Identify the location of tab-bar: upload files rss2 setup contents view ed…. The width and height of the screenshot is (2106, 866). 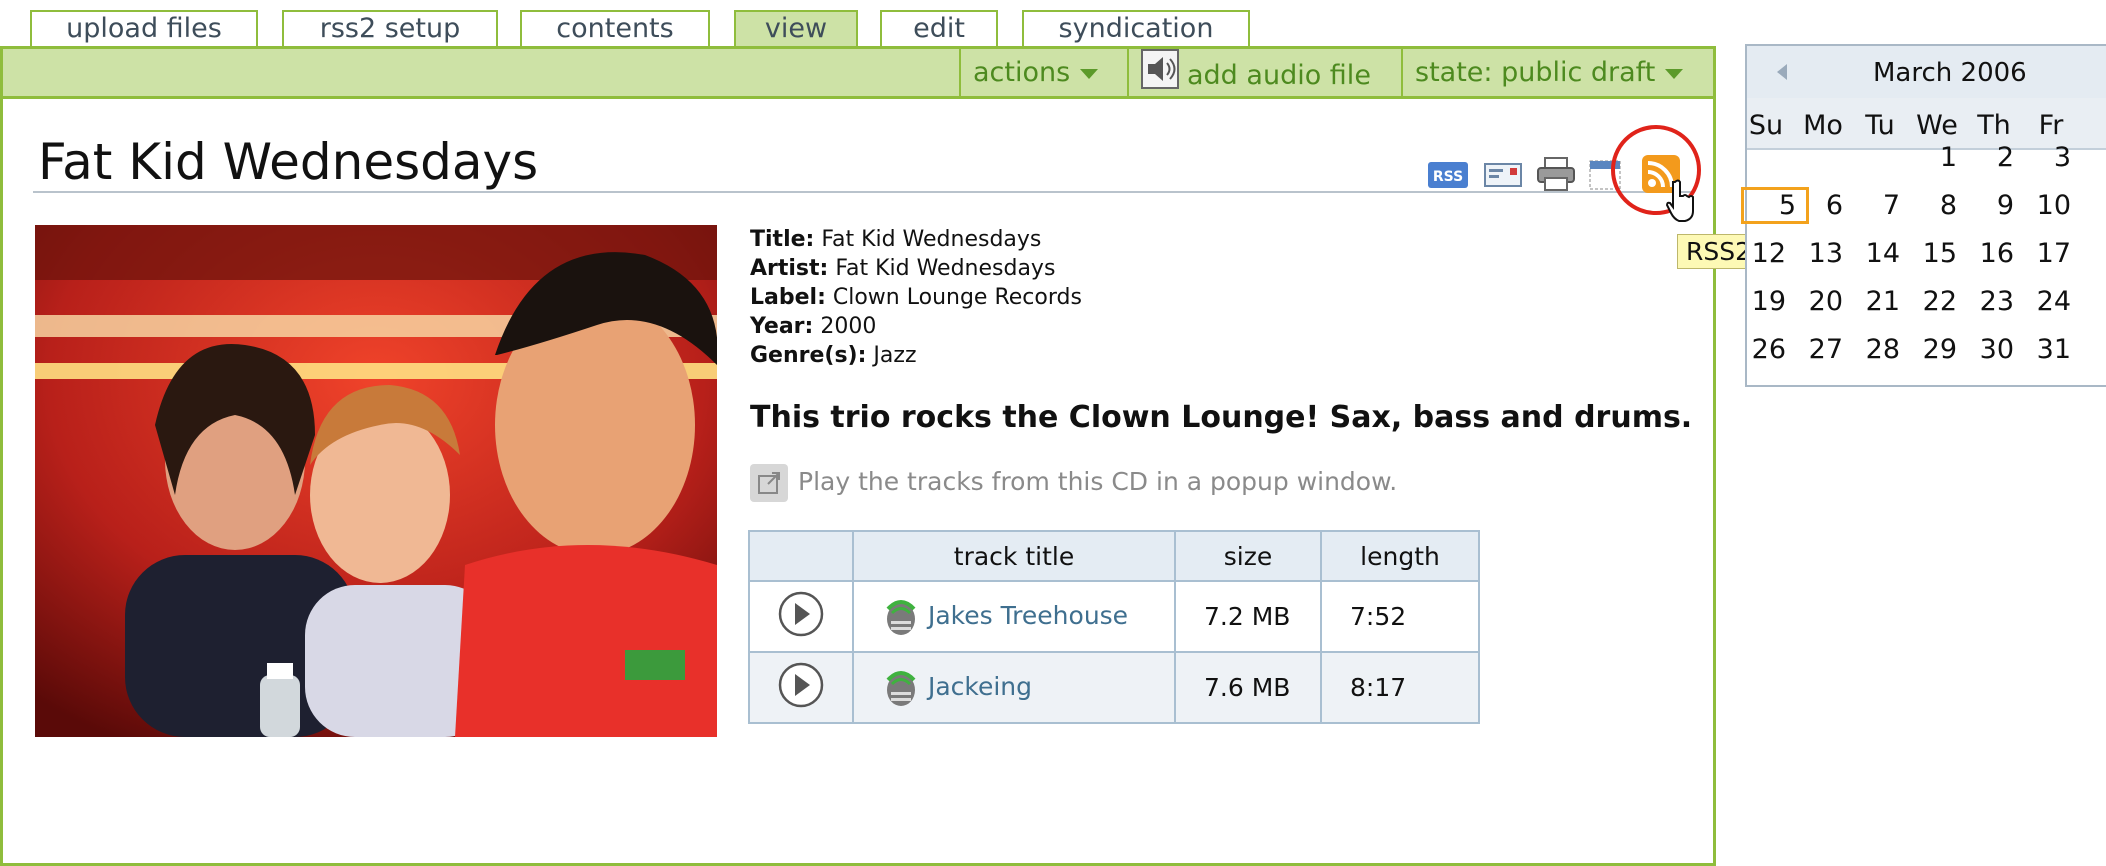
(860, 24).